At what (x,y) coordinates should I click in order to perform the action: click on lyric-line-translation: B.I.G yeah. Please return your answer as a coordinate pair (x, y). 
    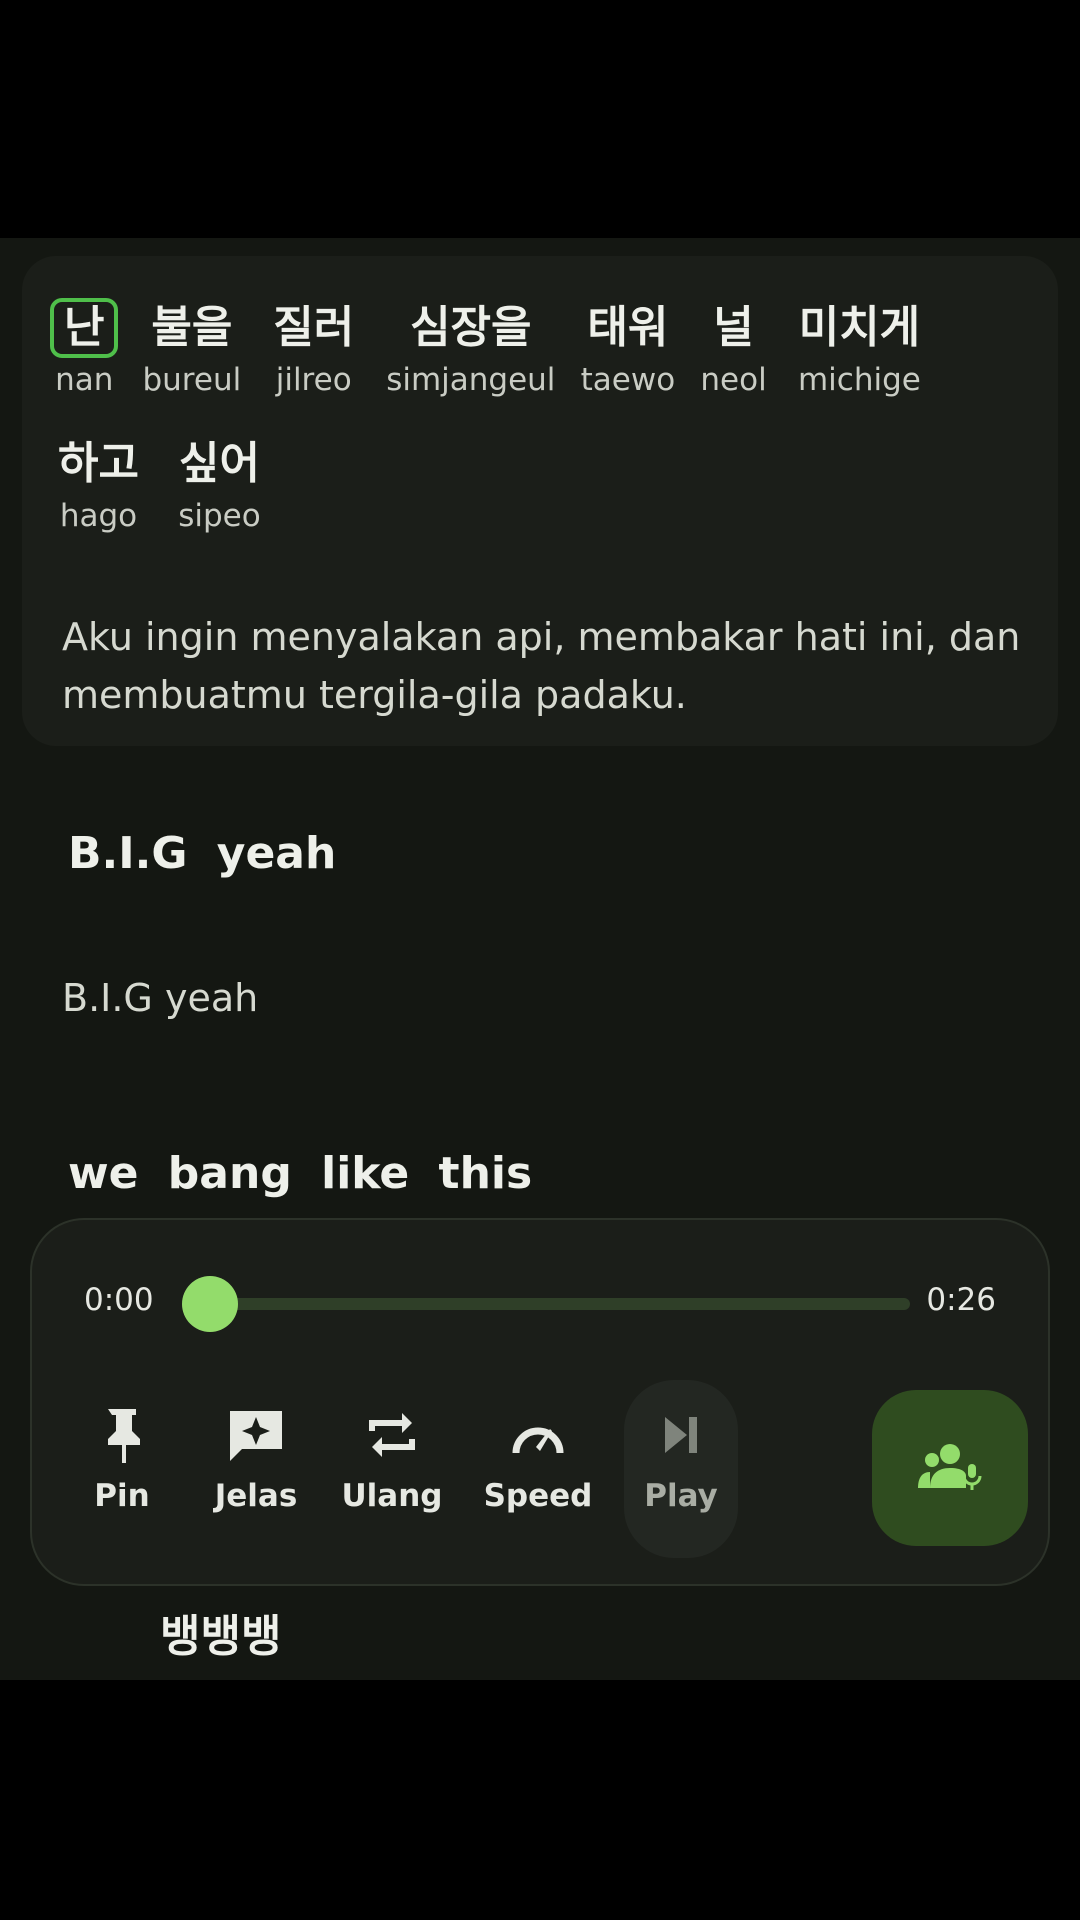
    Looking at the image, I should click on (160, 998).